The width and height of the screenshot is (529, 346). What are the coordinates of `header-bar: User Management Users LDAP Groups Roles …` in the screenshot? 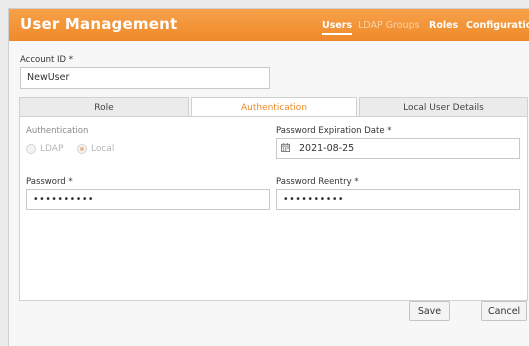 It's located at (269, 25).